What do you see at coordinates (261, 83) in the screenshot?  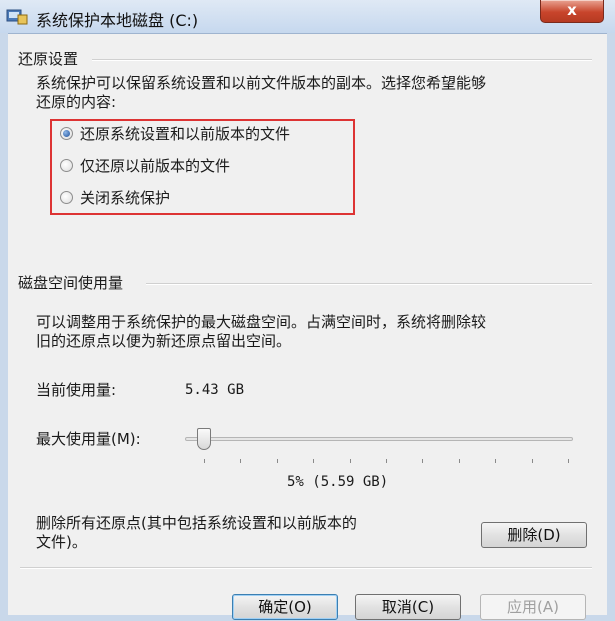 I see `restore-description-line1: 系统保护可以保留系统设置和以前文件版本的副本。选择您希望能够` at bounding box center [261, 83].